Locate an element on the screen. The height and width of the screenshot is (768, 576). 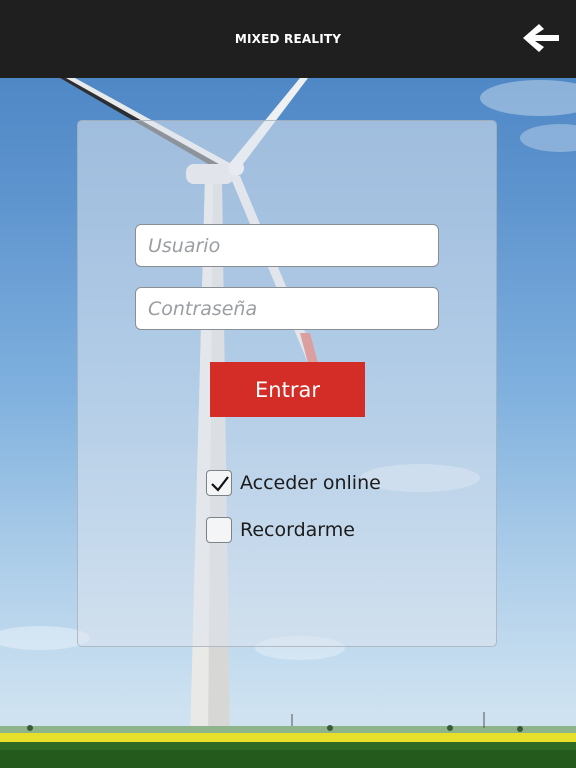
remember-me-label: Recordarme is located at coordinates (297, 530).